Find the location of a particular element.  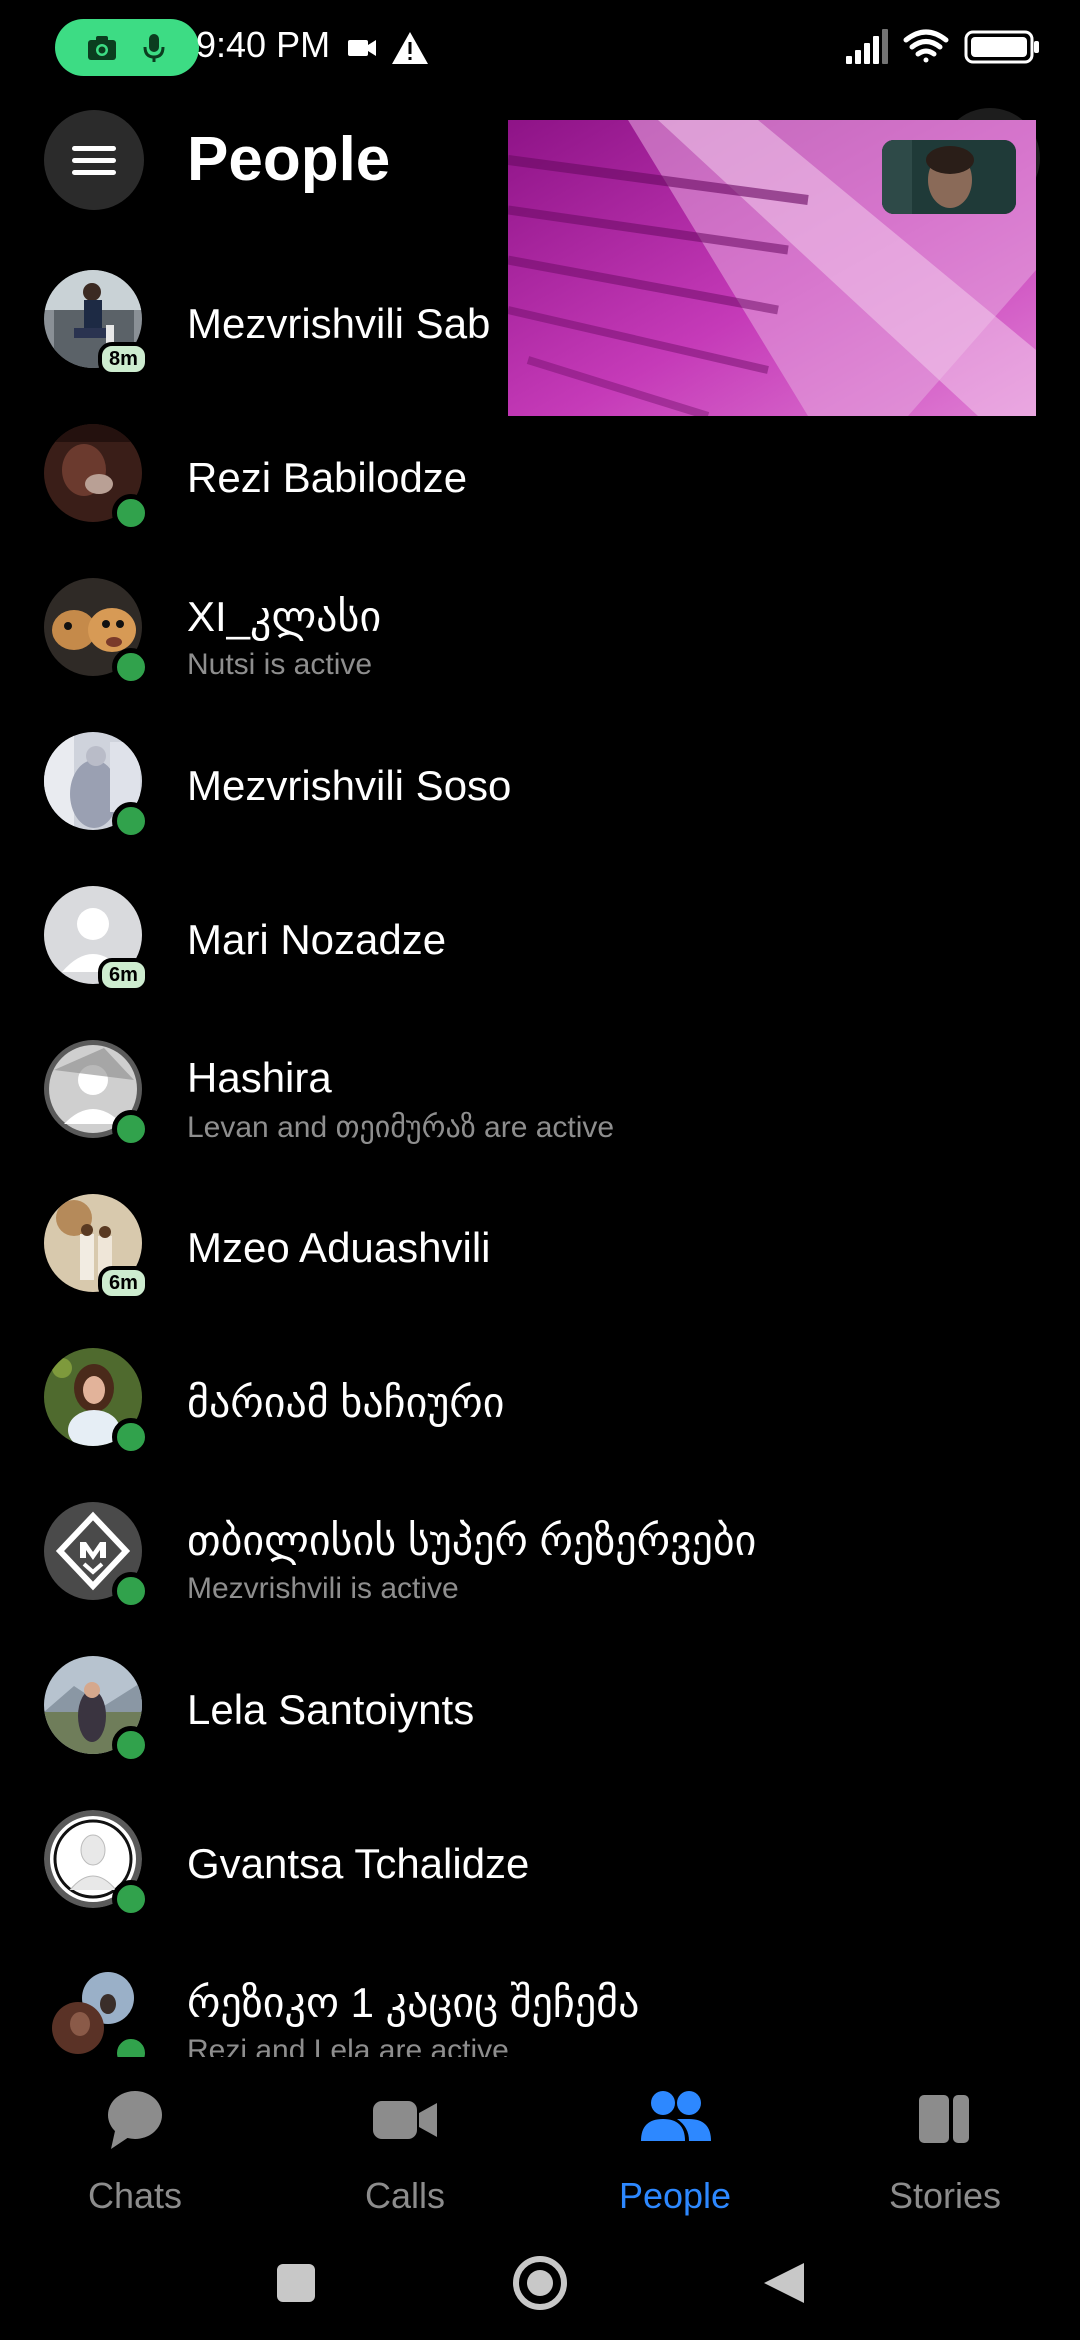

stories-icon is located at coordinates (944, 2119).